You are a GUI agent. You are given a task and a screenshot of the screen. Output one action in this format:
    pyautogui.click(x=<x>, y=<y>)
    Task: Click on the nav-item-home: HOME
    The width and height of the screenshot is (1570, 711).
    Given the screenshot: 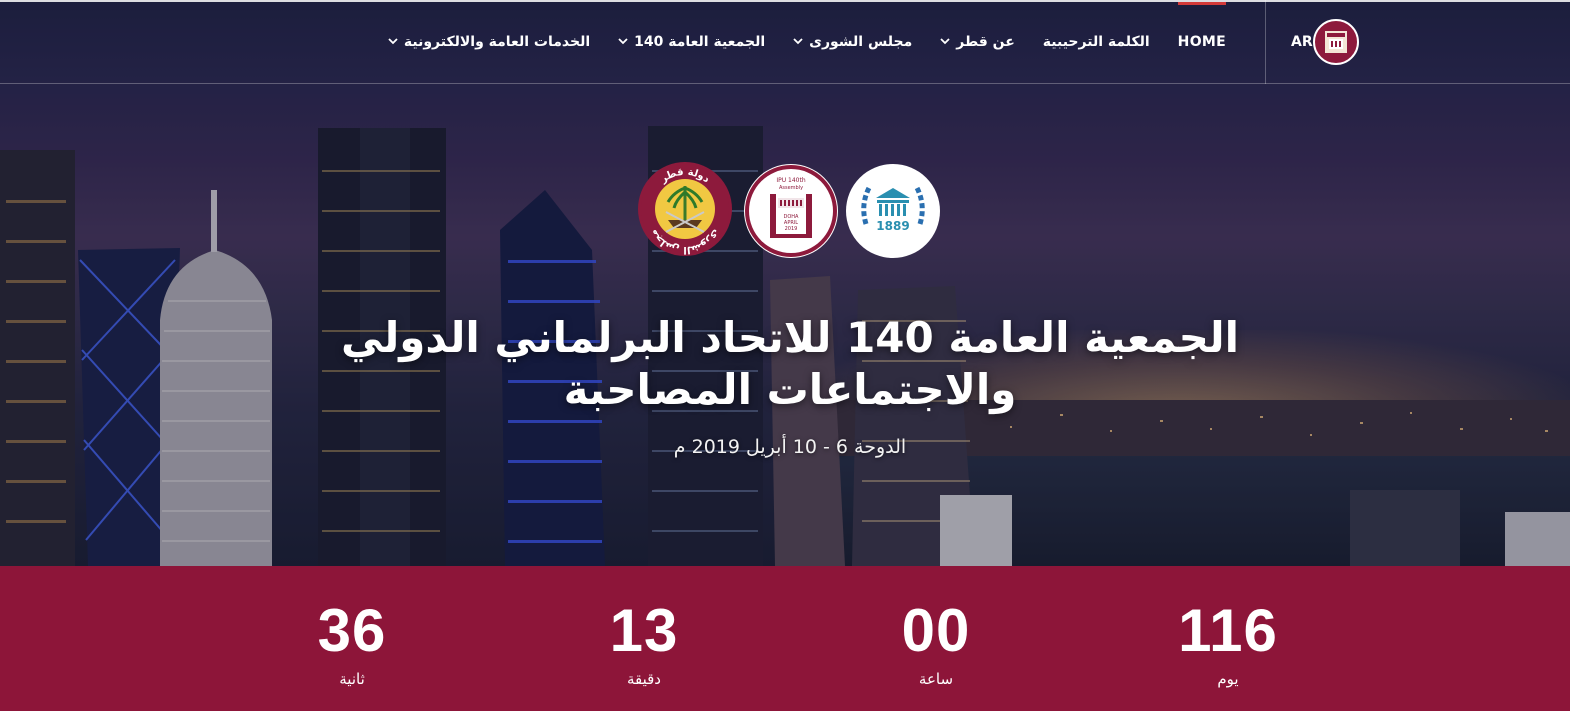 What is the action you would take?
    pyautogui.click(x=1202, y=42)
    